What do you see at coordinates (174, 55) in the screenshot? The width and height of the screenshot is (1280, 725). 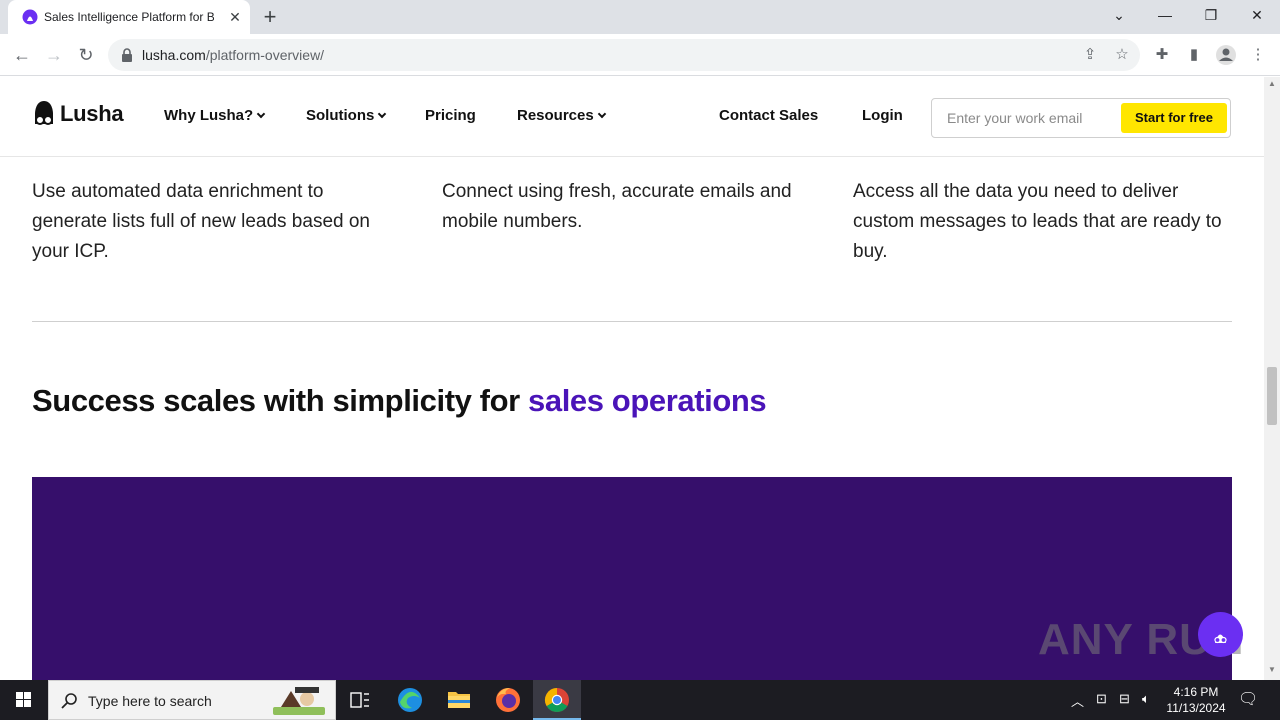 I see `url-host: lusha.com` at bounding box center [174, 55].